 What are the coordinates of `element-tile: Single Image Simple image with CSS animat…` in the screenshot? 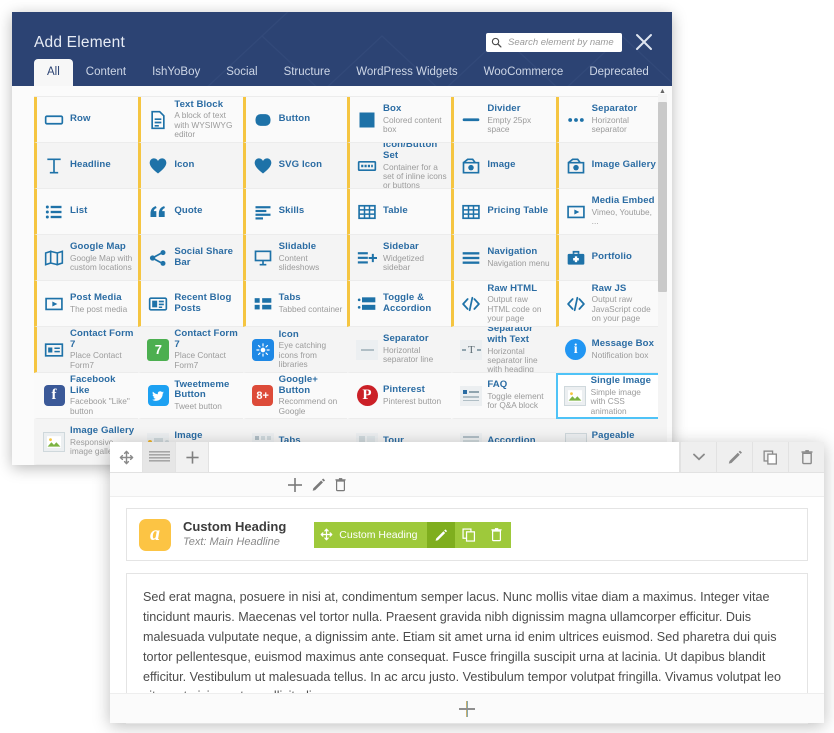 It's located at (607, 396).